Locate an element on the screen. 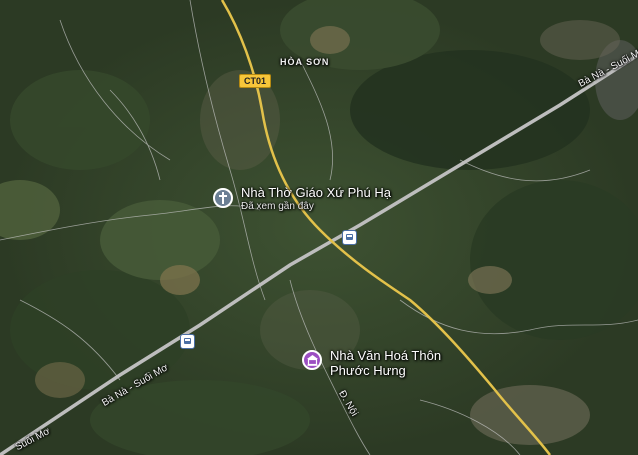  area-label: HÒA SƠN is located at coordinates (305, 62).